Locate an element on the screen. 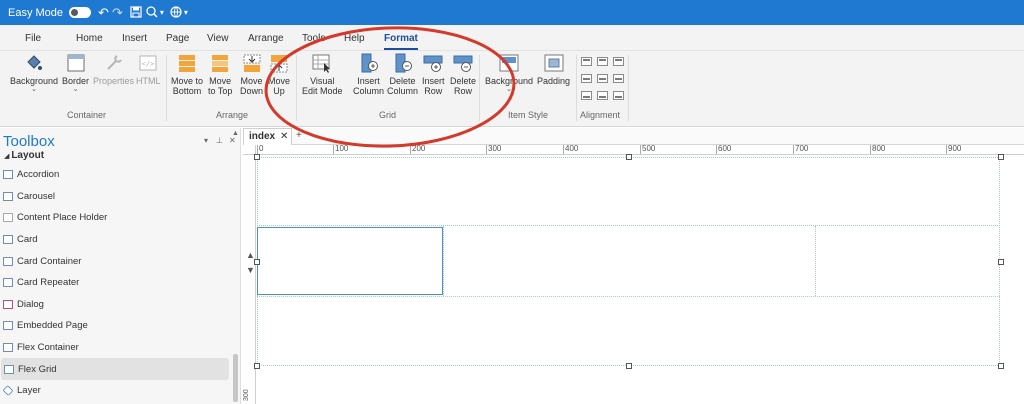 This screenshot has width=1024, height=404. delete-row-icon is located at coordinates (463, 63).